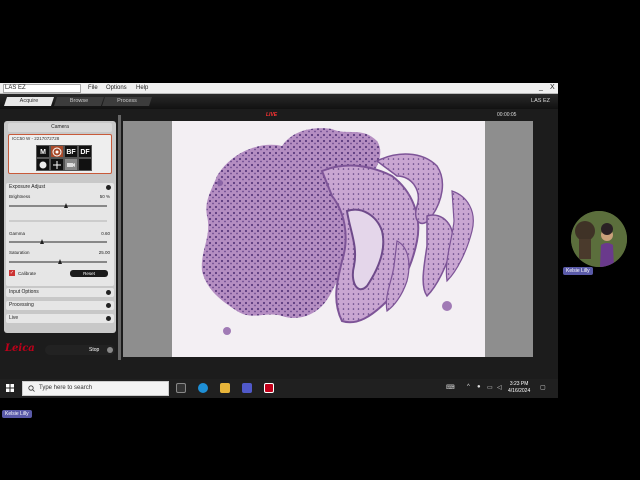 Image resolution: width=640 pixels, height=480 pixels. I want to click on crosshair-icon, so click(57, 164).